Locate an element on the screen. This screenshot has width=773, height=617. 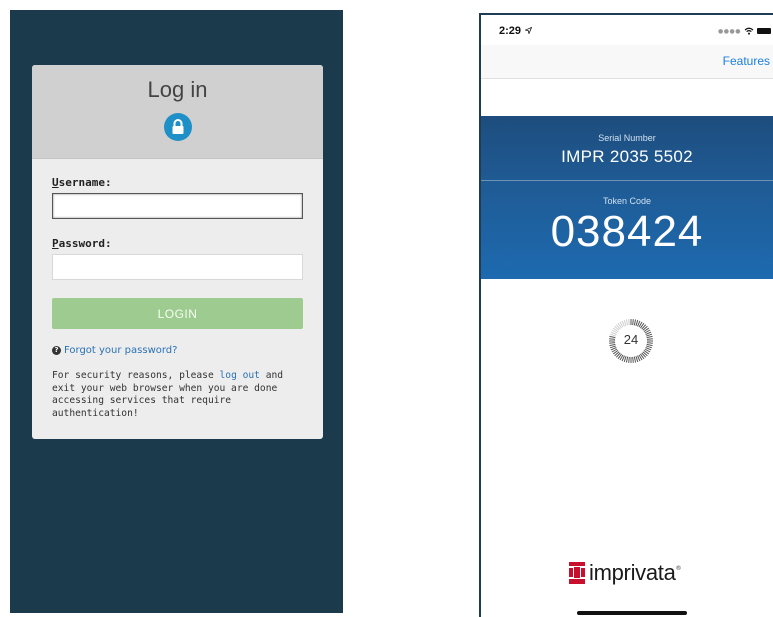
imprivata-logo: imprivata ® is located at coordinates (625, 573).